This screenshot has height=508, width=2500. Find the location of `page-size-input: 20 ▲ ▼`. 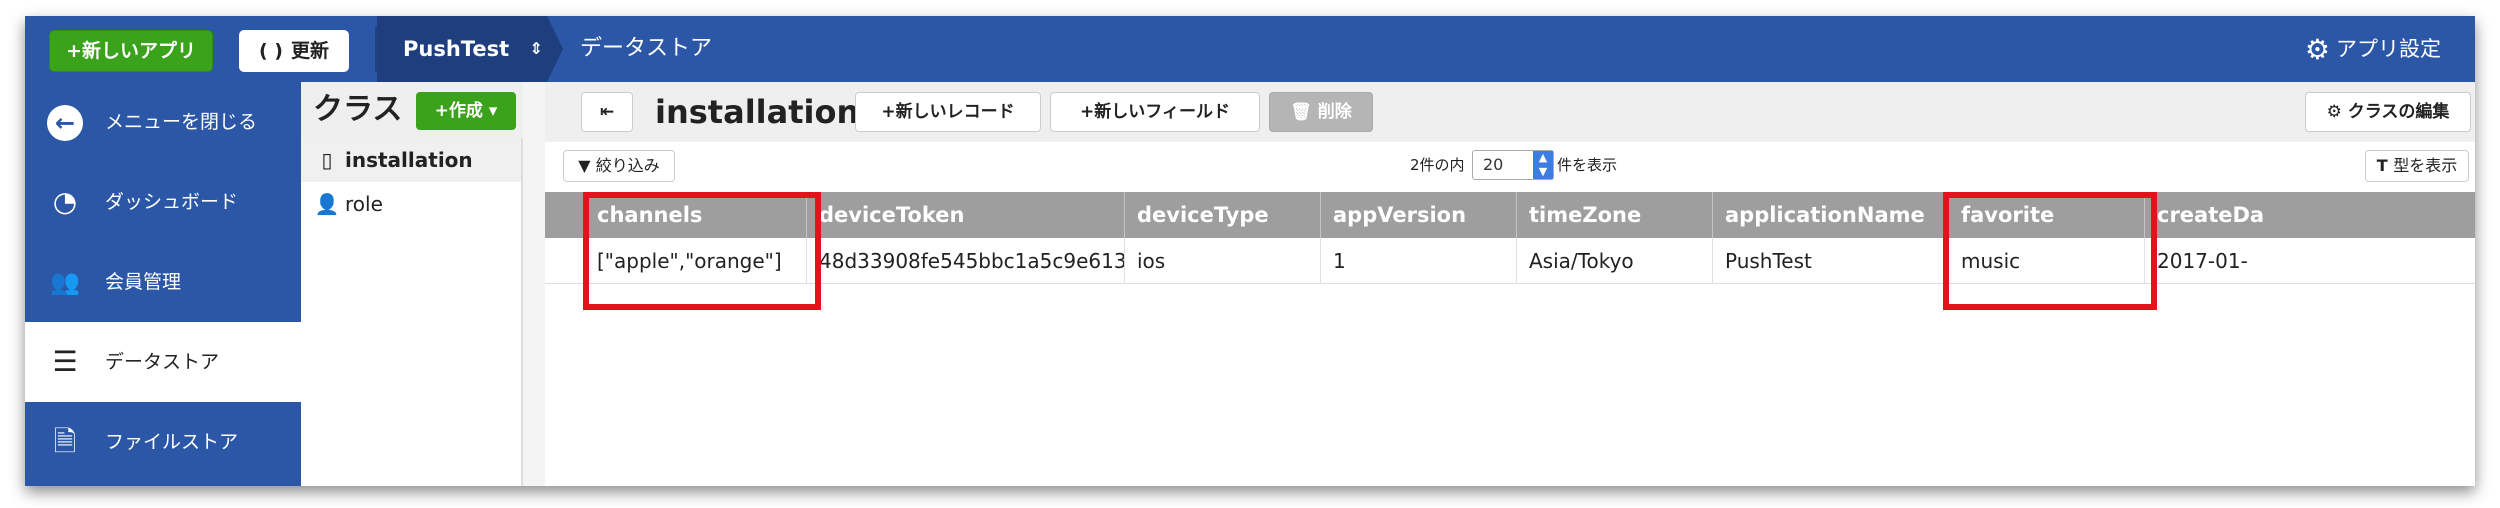

page-size-input: 20 ▲ ▼ is located at coordinates (1513, 165).